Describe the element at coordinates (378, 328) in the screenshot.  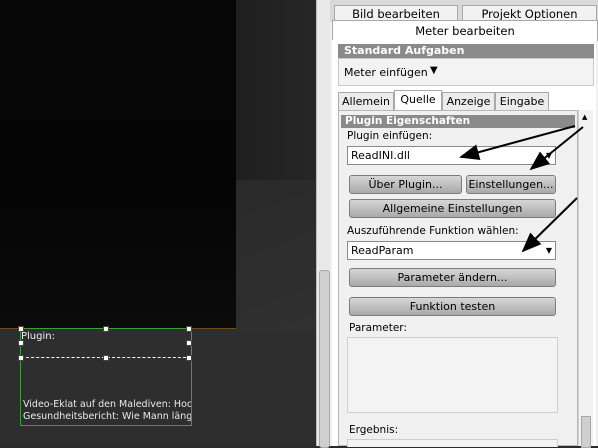
I see `parameter-label: Parameter:` at that location.